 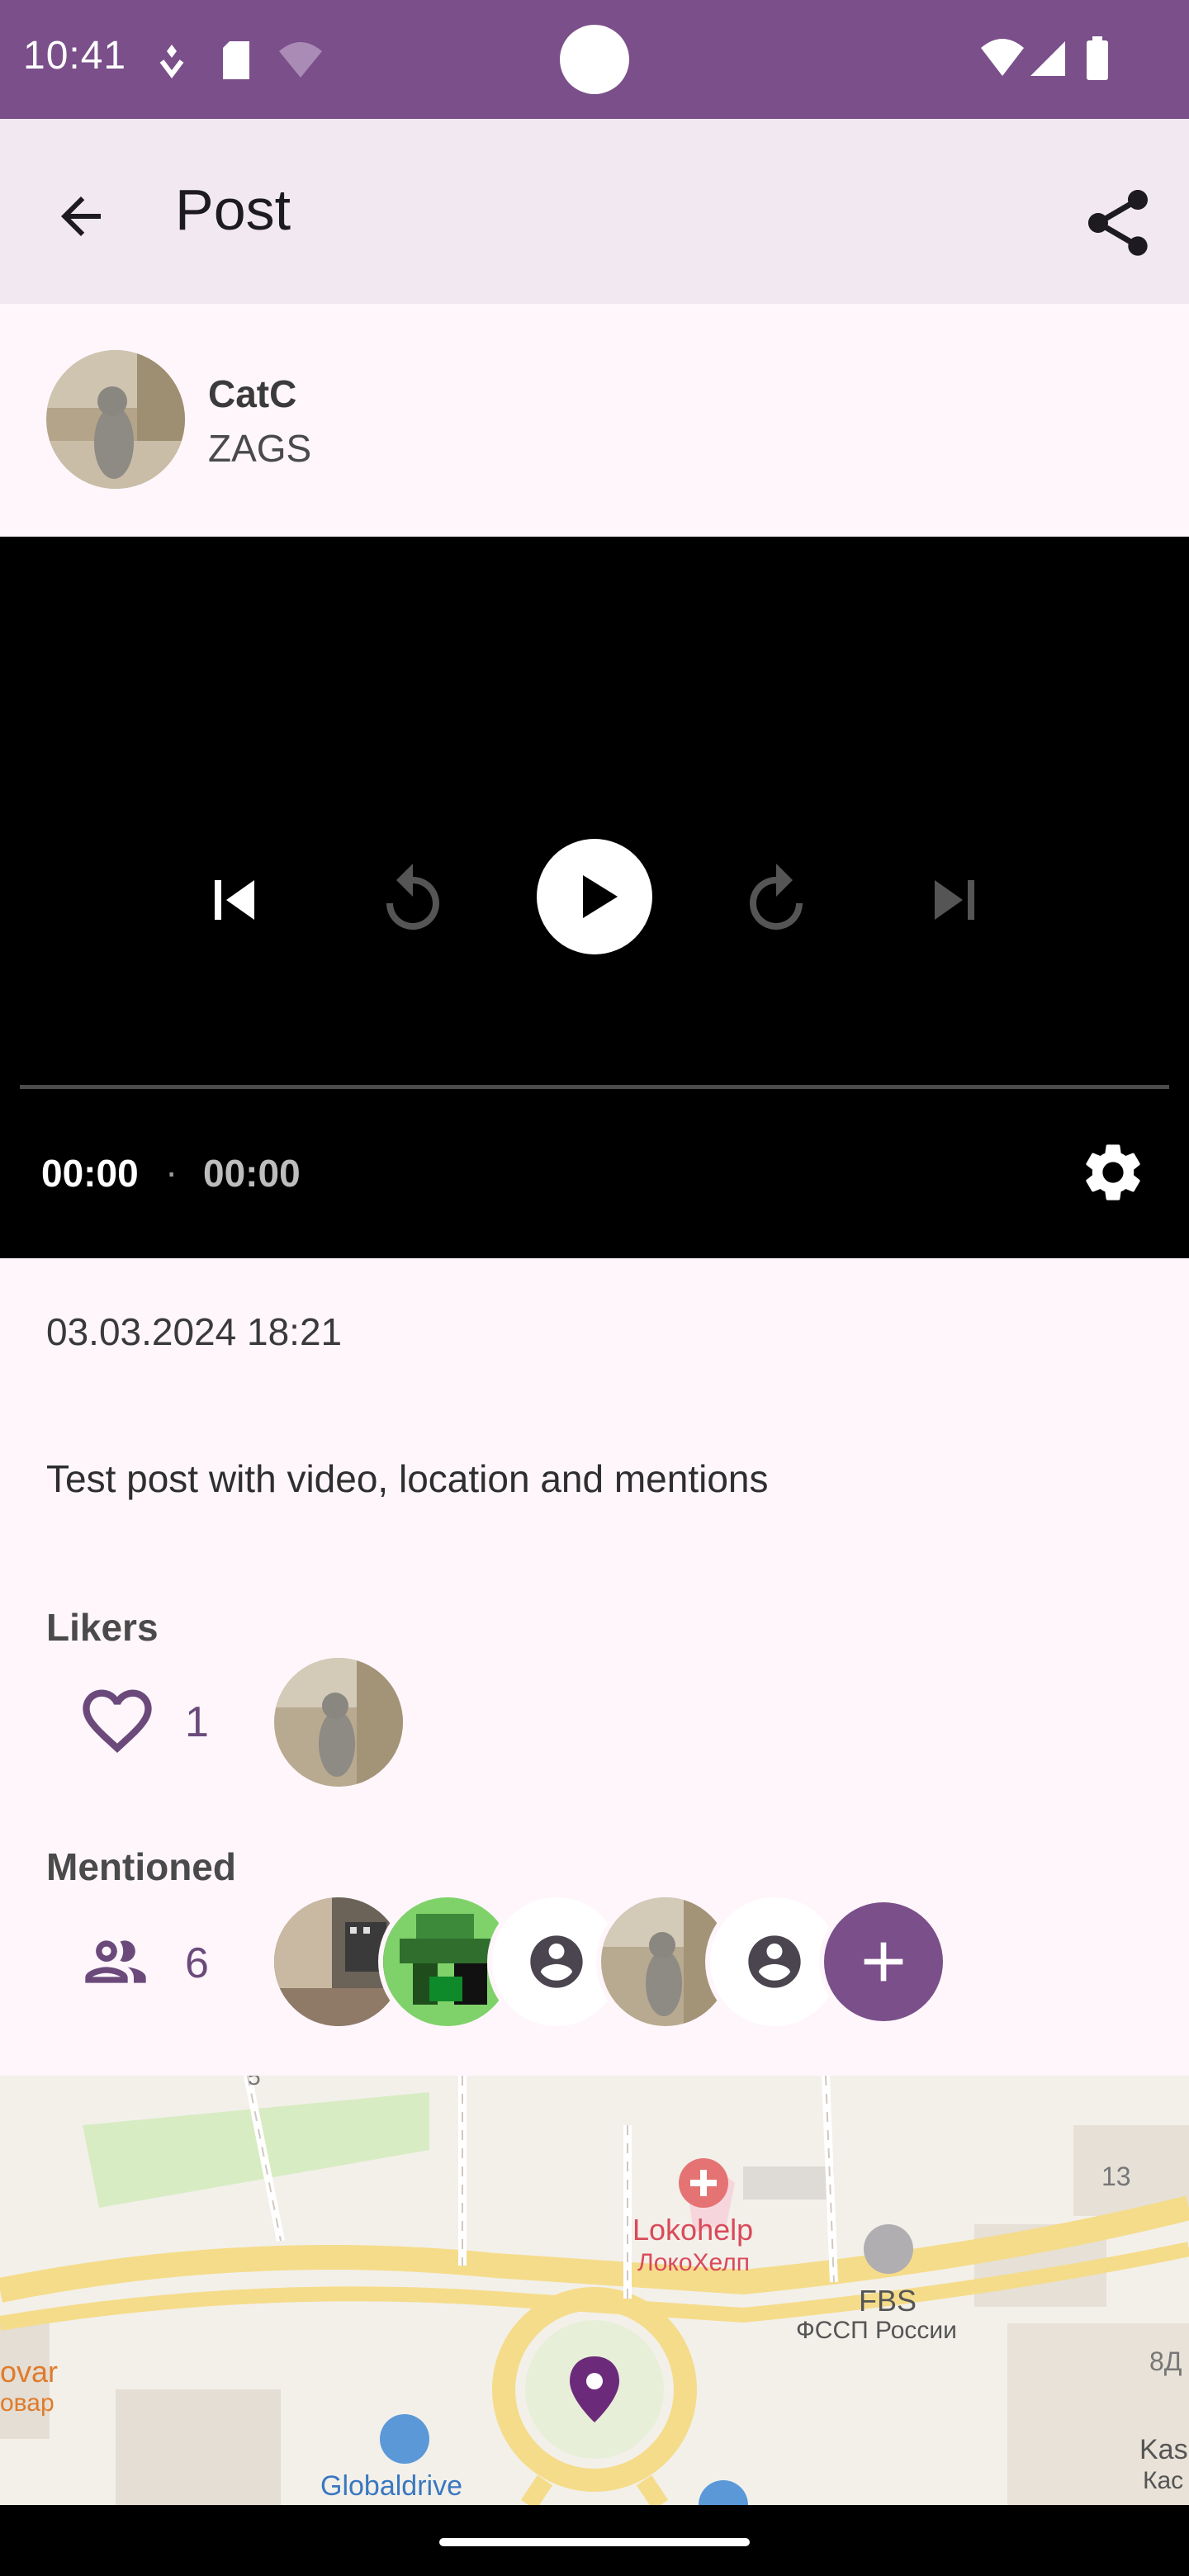 What do you see at coordinates (29, 2372) in the screenshot?
I see `map-label-ovar: ovar` at bounding box center [29, 2372].